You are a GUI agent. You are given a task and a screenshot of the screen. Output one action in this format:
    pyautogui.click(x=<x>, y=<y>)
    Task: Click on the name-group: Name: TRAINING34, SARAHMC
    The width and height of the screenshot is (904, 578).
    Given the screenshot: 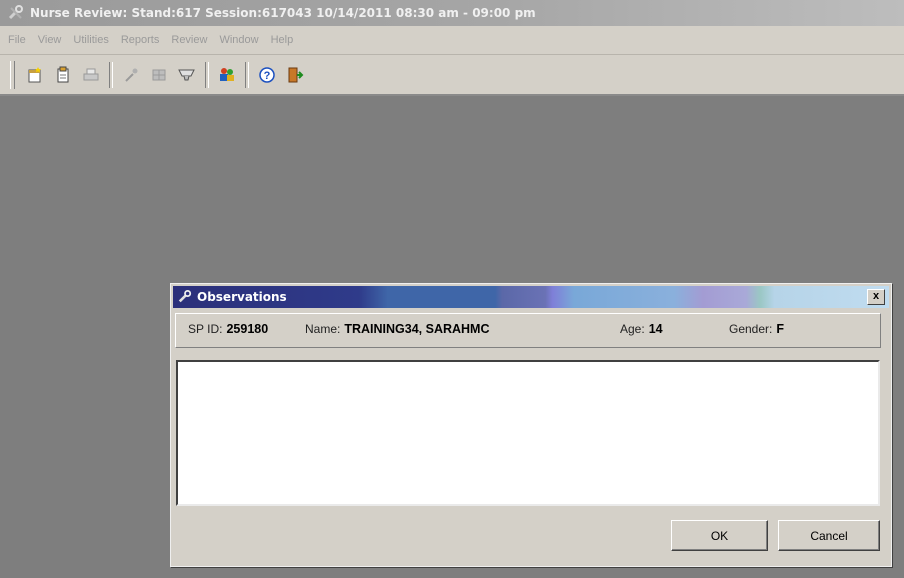 What is the action you would take?
    pyautogui.click(x=397, y=329)
    